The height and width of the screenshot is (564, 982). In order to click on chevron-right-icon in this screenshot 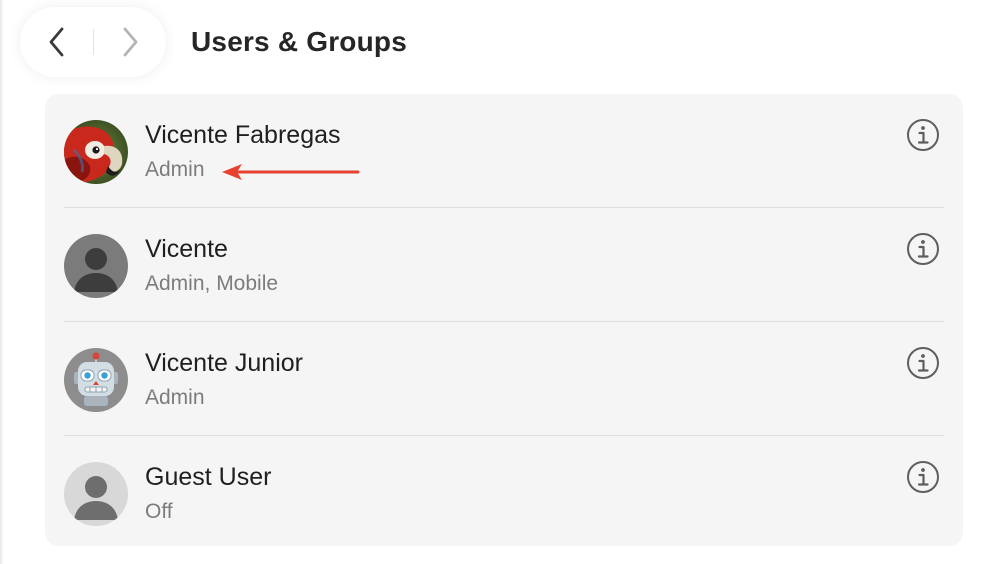, I will do `click(130, 42)`.